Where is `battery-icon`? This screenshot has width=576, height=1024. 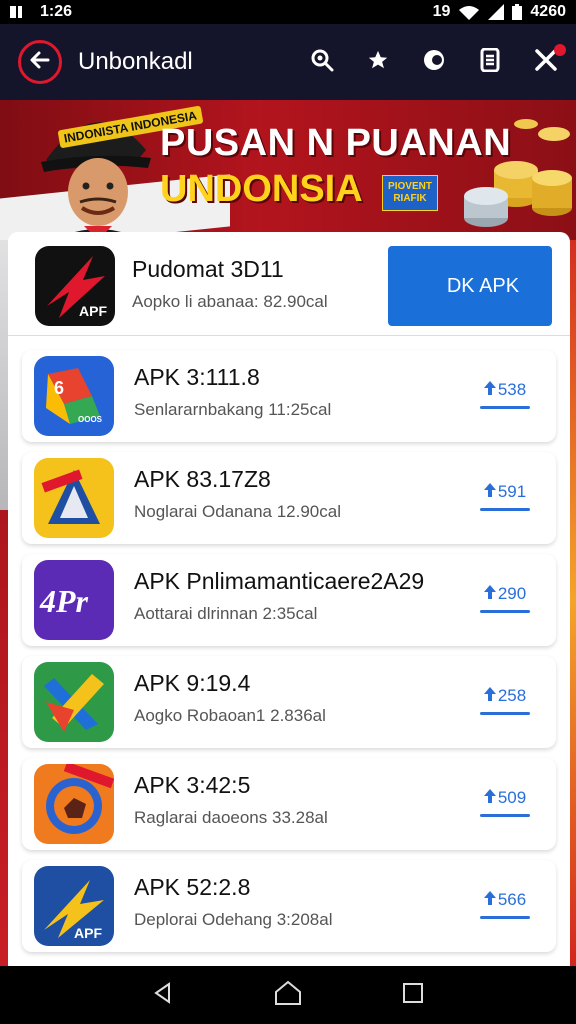
battery-icon is located at coordinates (517, 12).